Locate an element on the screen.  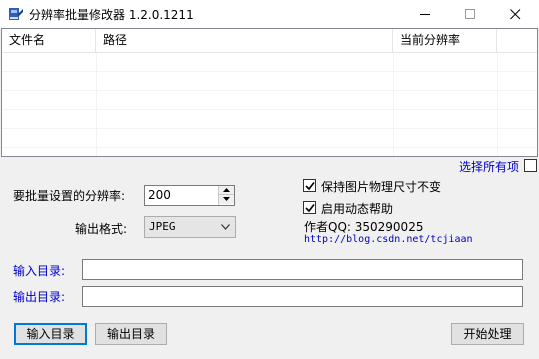
start-button: 开始处理 is located at coordinates (487, 334).